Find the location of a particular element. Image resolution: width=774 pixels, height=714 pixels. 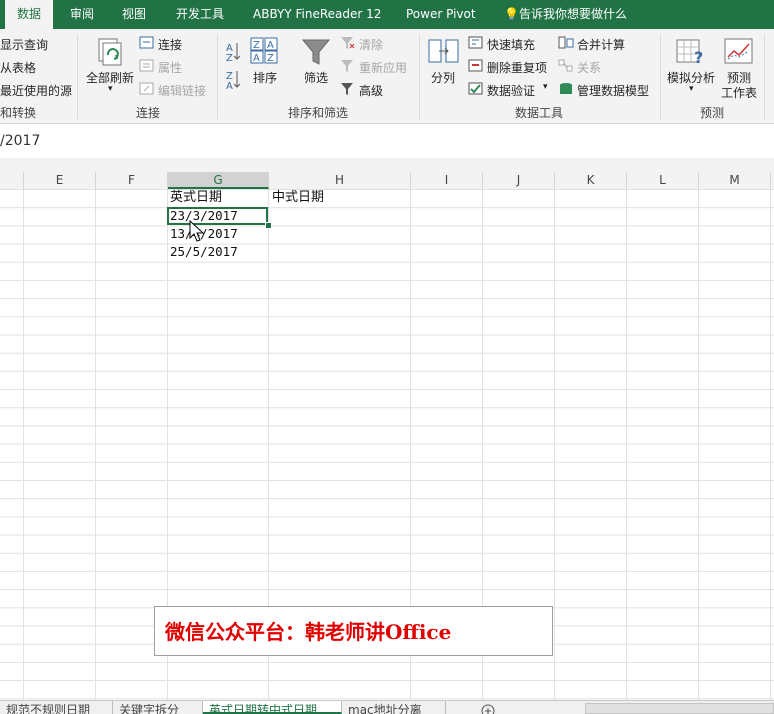

ribbon-spacer is located at coordinates (387, 165).